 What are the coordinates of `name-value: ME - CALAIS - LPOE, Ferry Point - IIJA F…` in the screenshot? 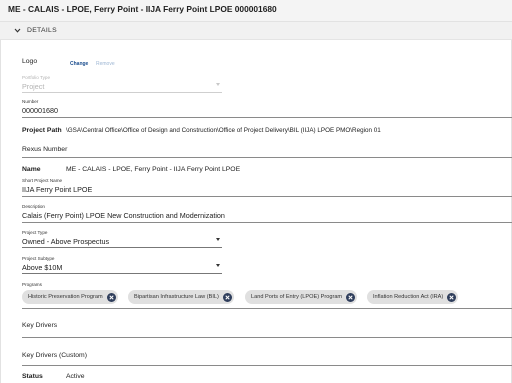 It's located at (153, 169).